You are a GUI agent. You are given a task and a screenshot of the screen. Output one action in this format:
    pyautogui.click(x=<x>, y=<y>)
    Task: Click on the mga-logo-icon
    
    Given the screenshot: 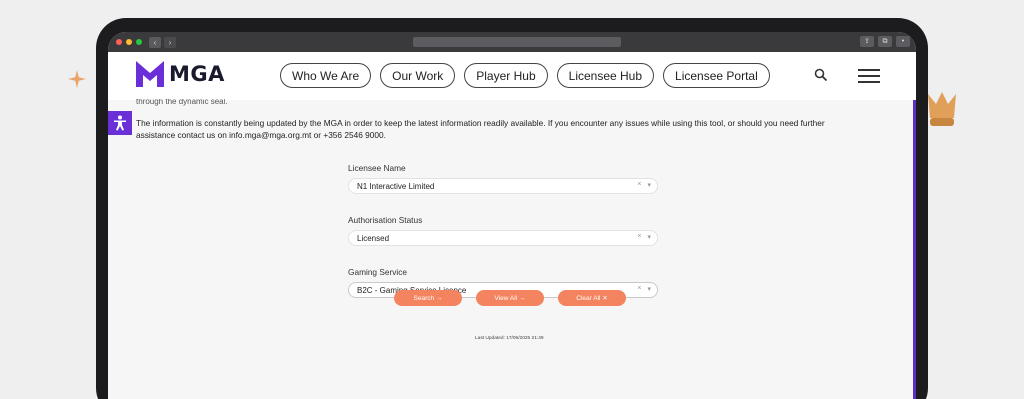 What is the action you would take?
    pyautogui.click(x=150, y=74)
    